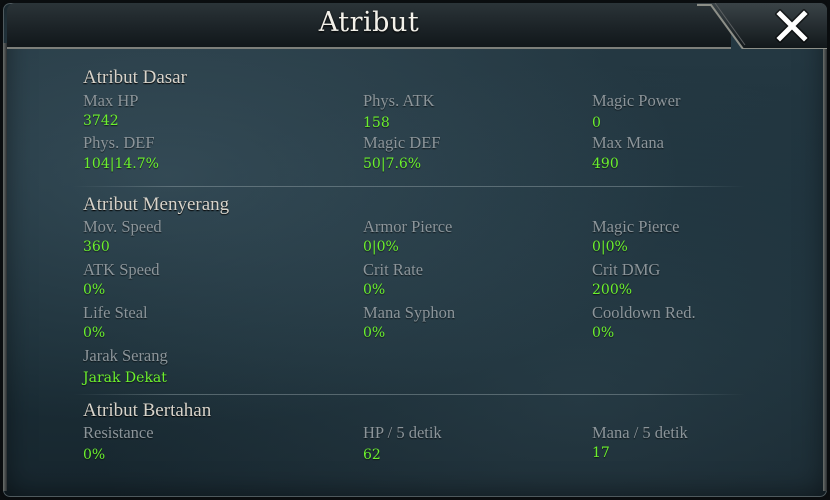  Describe the element at coordinates (156, 204) in the screenshot. I see `section-title-menyerang: Atribut Menyerang` at that location.